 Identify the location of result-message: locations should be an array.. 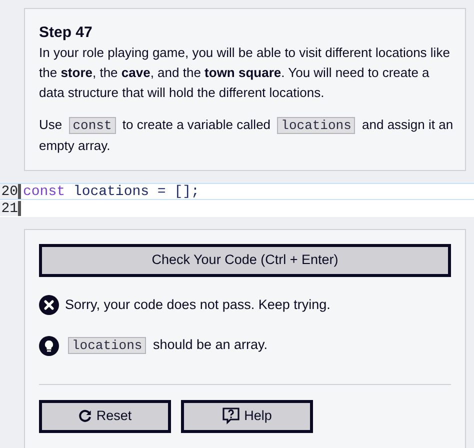
(166, 345).